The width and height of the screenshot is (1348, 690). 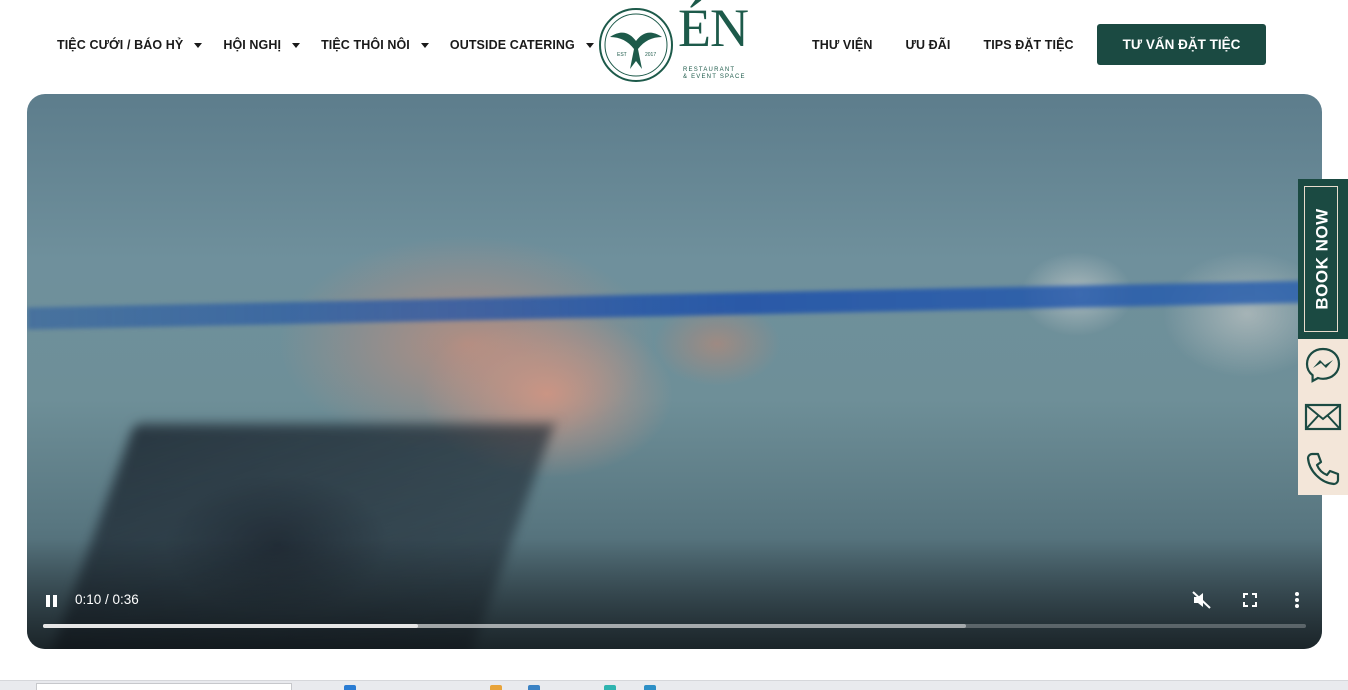 What do you see at coordinates (959, 45) in the screenshot?
I see `nav-right: THƯ VIỆN ƯU ĐÃI TIPS ĐẶT TIỆC` at bounding box center [959, 45].